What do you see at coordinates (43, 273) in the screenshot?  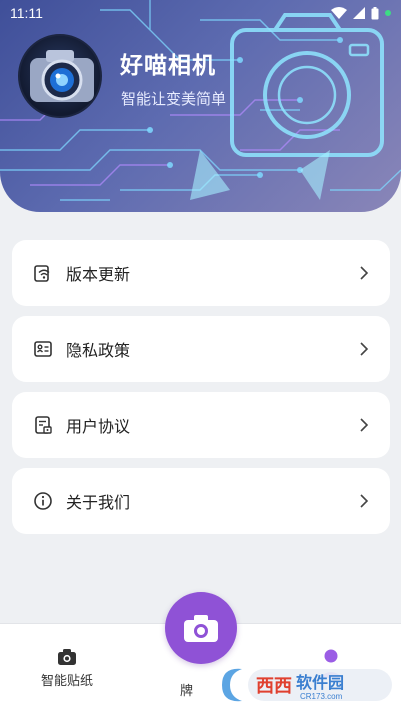 I see `update-icon` at bounding box center [43, 273].